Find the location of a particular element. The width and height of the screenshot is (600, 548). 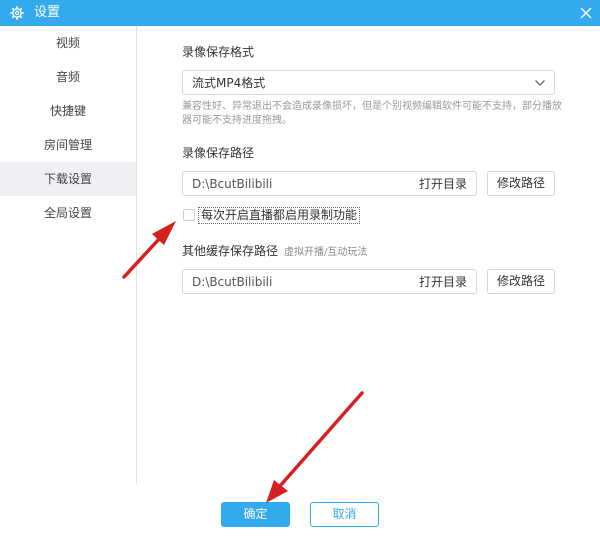

sidebar-item-download-settings: 下载设置 is located at coordinates (68, 179).